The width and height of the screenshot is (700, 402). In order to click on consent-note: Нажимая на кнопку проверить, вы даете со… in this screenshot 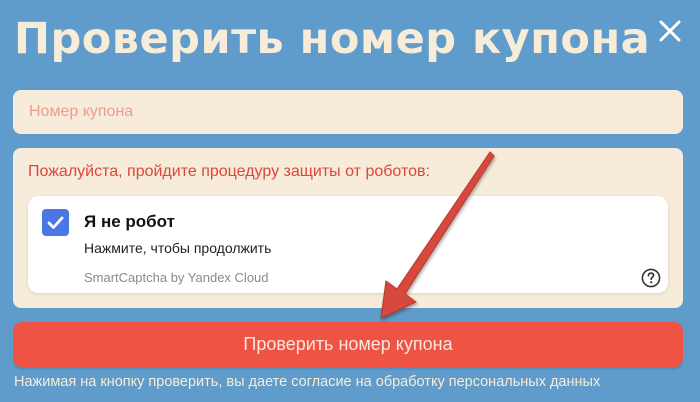, I will do `click(307, 382)`.